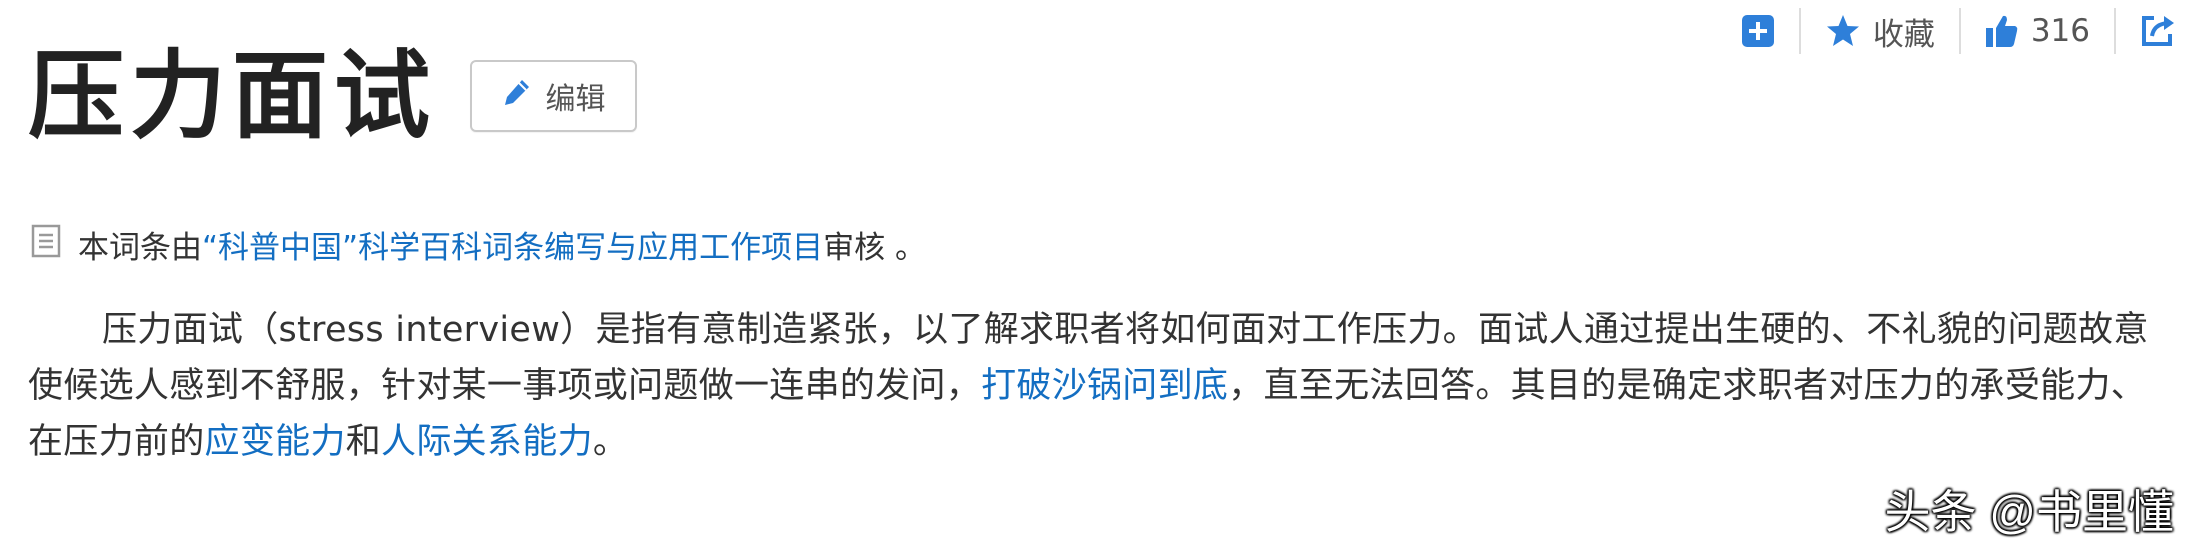 Image resolution: width=2200 pixels, height=557 pixels. I want to click on review-notice: 本词条由 “科普中国”科学百科词条编写与应用工作项目 审核 。, so click(478, 244).